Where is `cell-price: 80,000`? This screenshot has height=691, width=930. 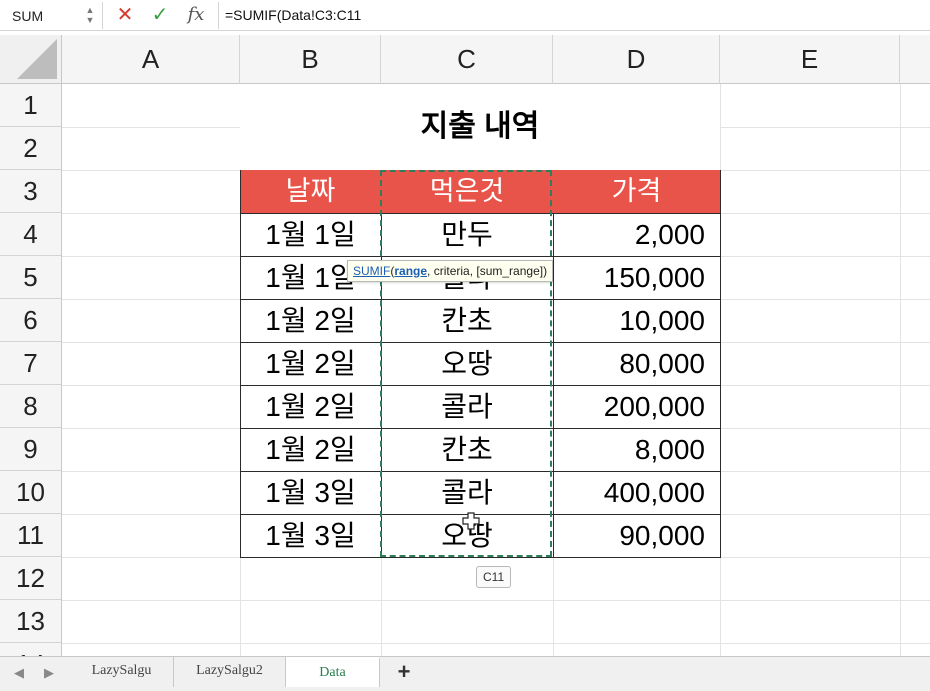
cell-price: 80,000 is located at coordinates (636, 363).